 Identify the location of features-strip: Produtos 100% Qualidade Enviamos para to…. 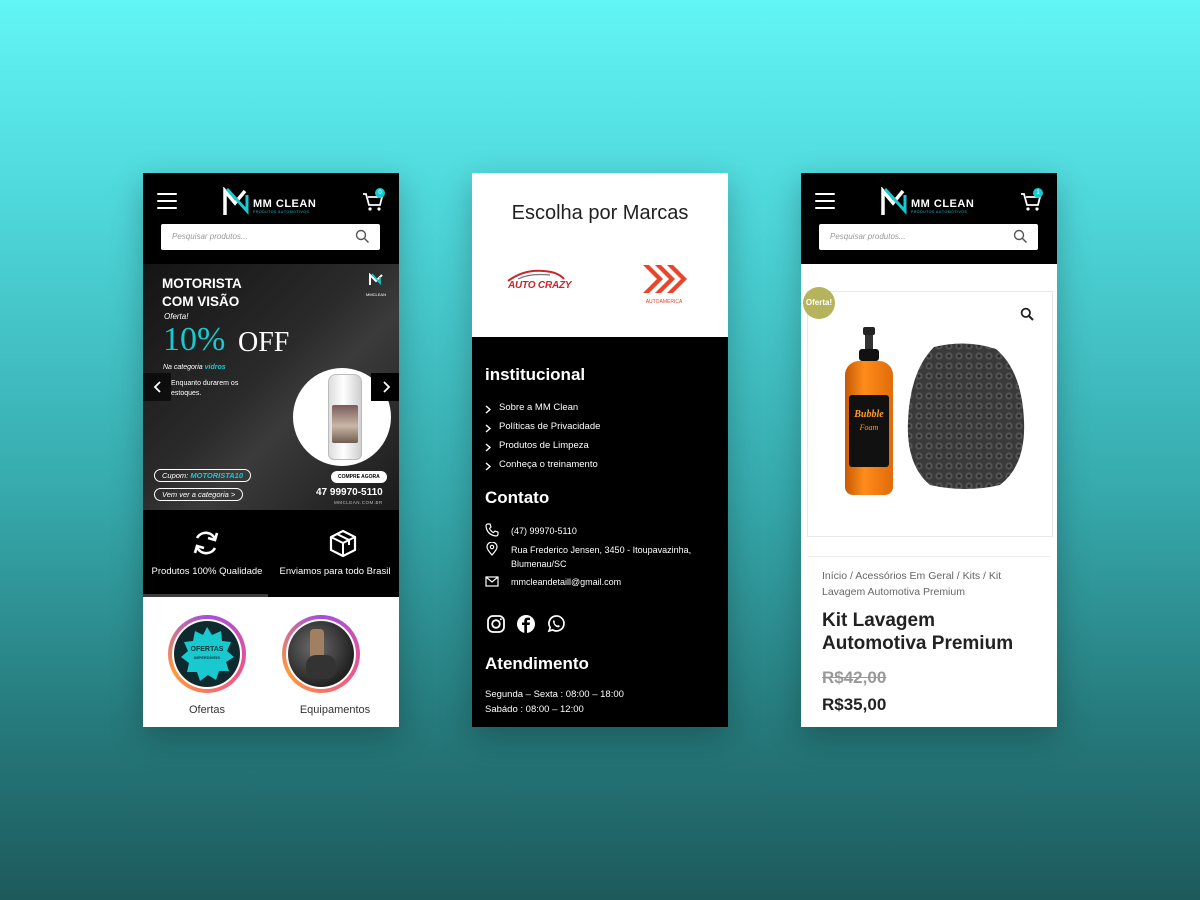
(271, 553).